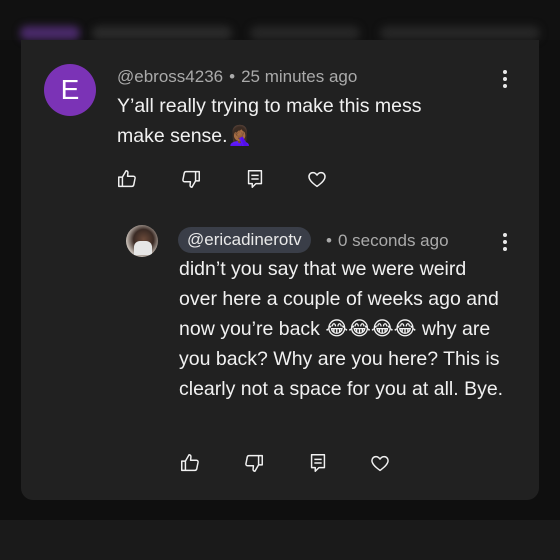  What do you see at coordinates (222, 179) in the screenshot?
I see `comment-actions` at bounding box center [222, 179].